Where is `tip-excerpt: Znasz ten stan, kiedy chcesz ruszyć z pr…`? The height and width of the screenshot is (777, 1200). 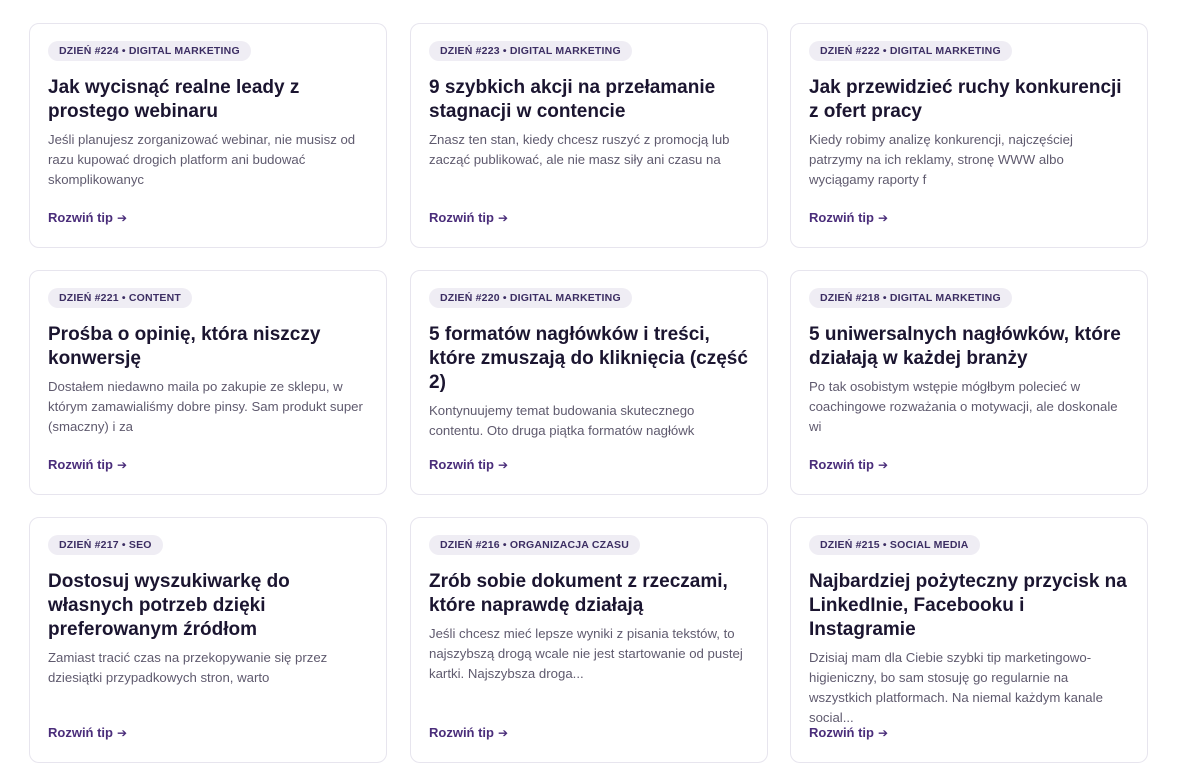 tip-excerpt: Znasz ten stan, kiedy chcesz ruszyć z pr… is located at coordinates (579, 149).